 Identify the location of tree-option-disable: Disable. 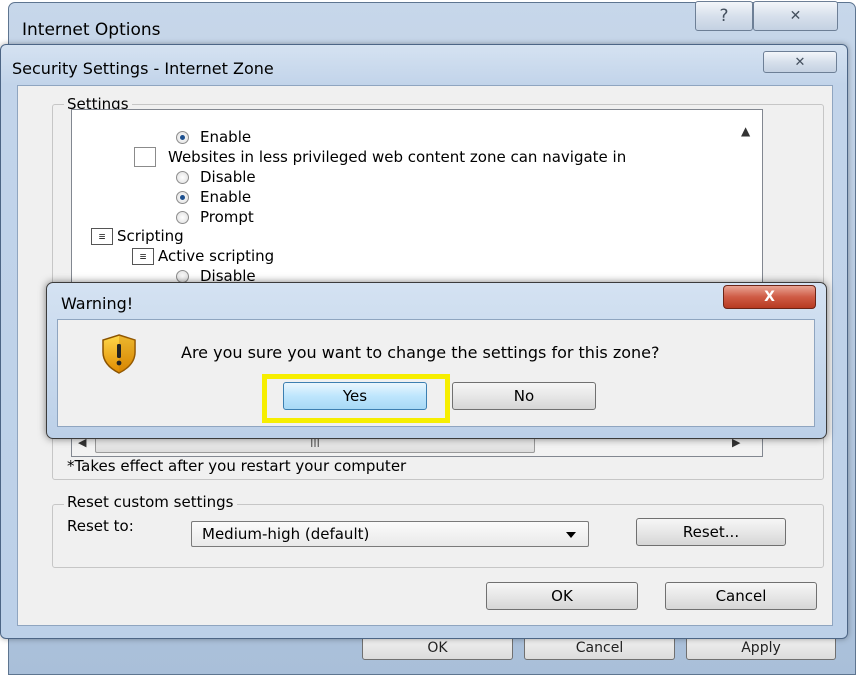
(216, 177).